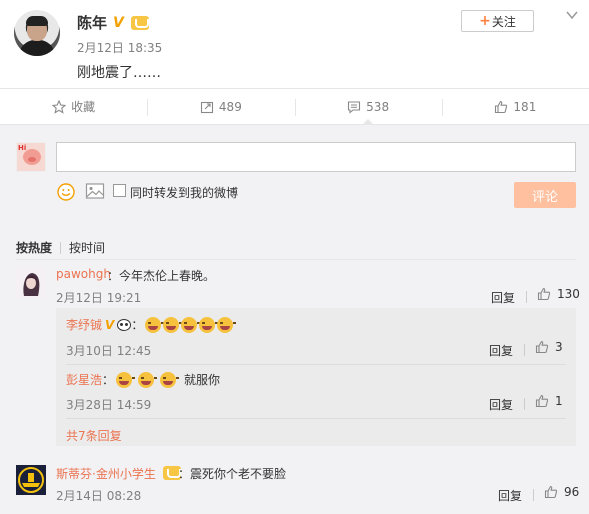 This screenshot has width=589, height=514. I want to click on author-name: 陈年, so click(92, 22).